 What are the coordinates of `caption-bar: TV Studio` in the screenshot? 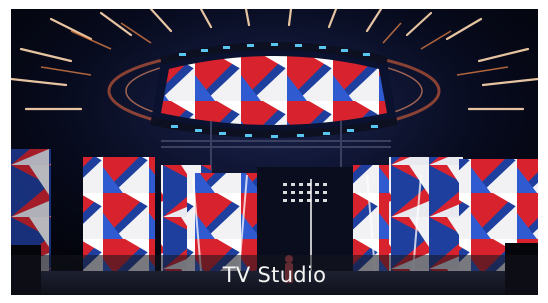 It's located at (274, 275).